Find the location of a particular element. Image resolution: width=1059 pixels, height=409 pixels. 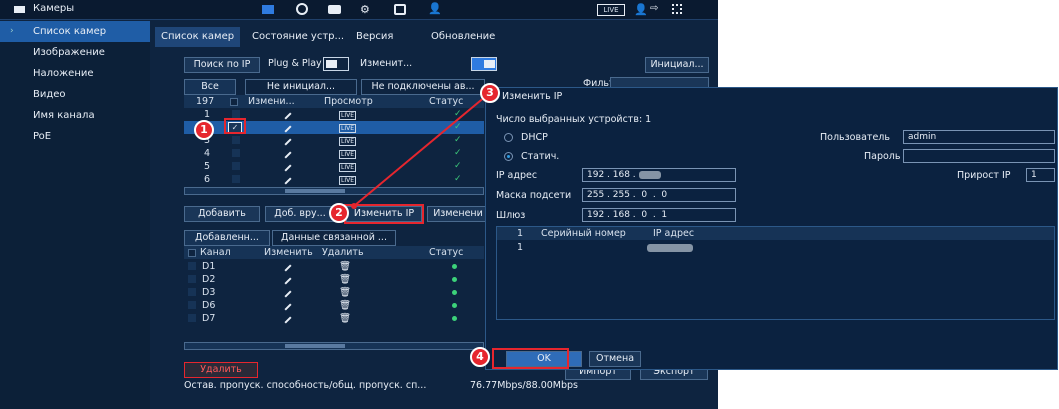

callout-4: 4 is located at coordinates (480, 357).